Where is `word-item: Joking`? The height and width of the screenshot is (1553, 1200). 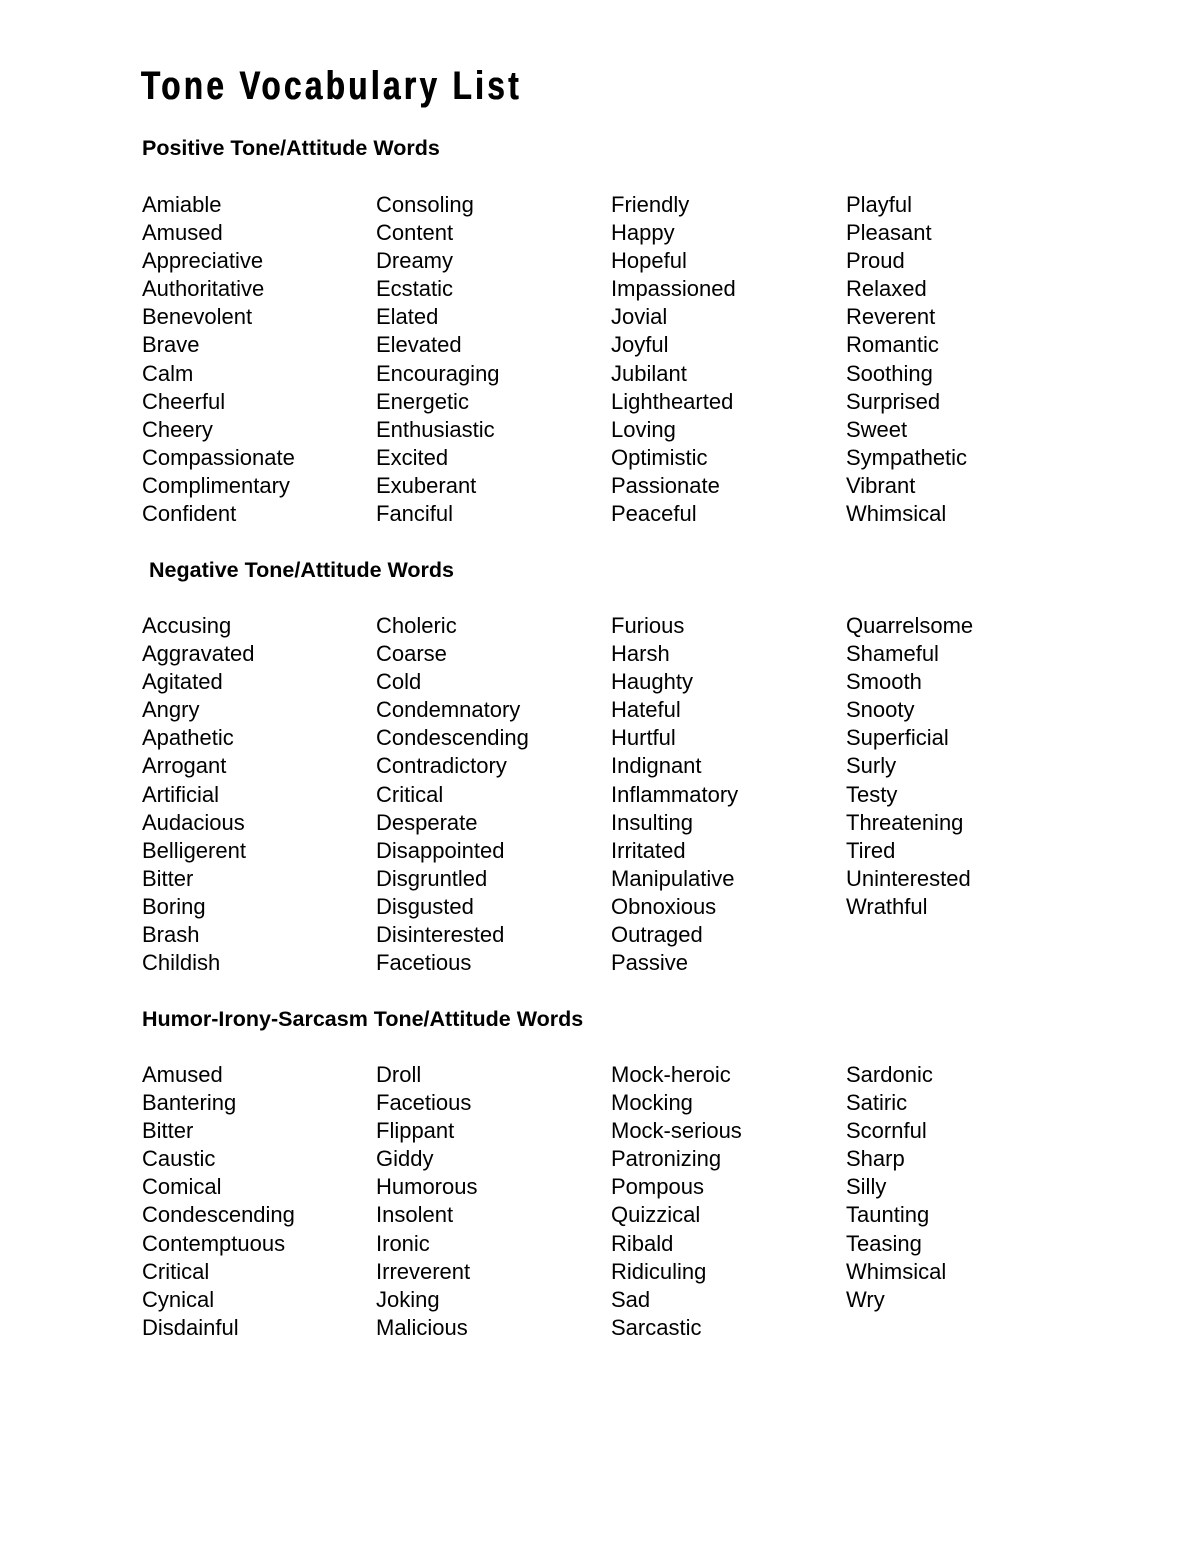
word-item: Joking is located at coordinates (408, 1299).